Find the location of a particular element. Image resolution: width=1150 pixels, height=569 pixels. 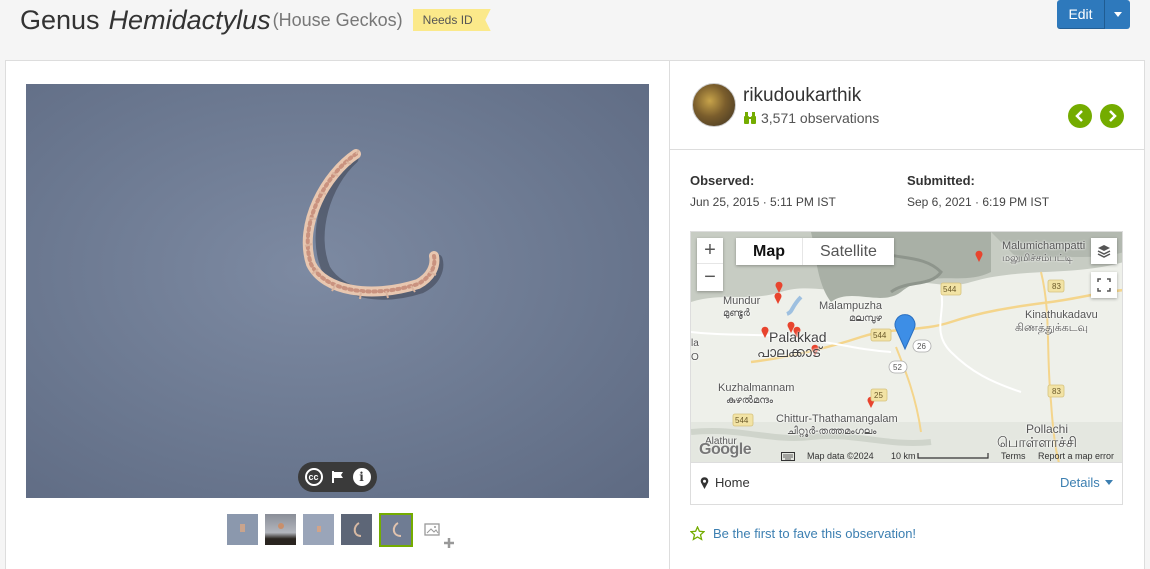

road-52: 52 is located at coordinates (897, 367).